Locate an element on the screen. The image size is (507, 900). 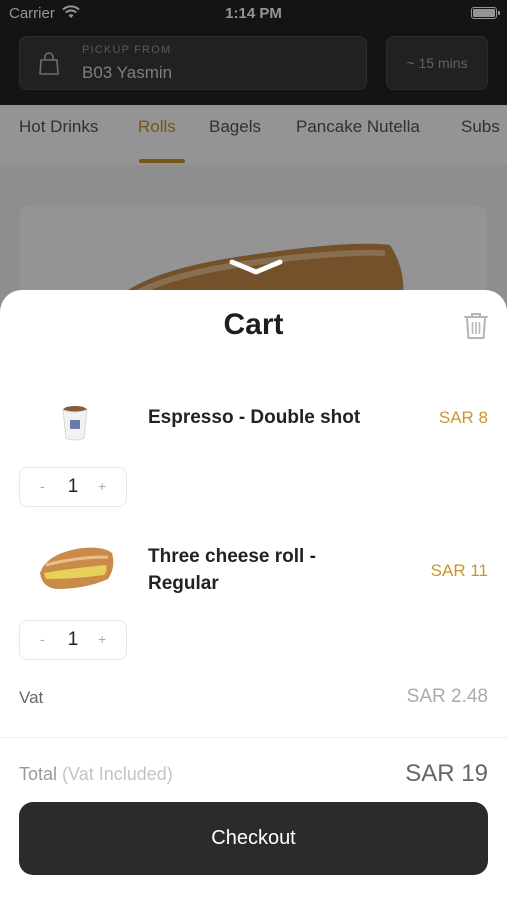
cart-item-price: SAR 8 is located at coordinates (463, 417).